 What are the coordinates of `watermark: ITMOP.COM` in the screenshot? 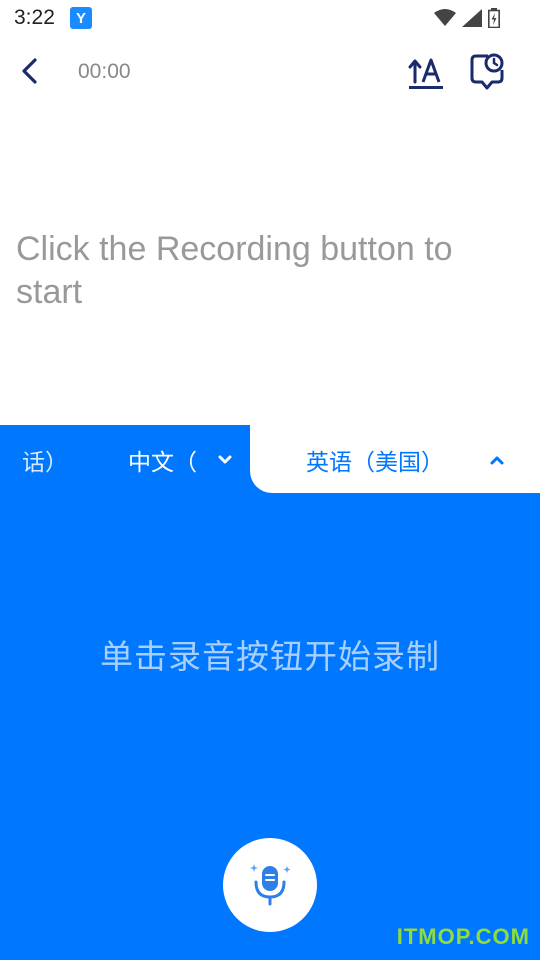 It's located at (463, 936).